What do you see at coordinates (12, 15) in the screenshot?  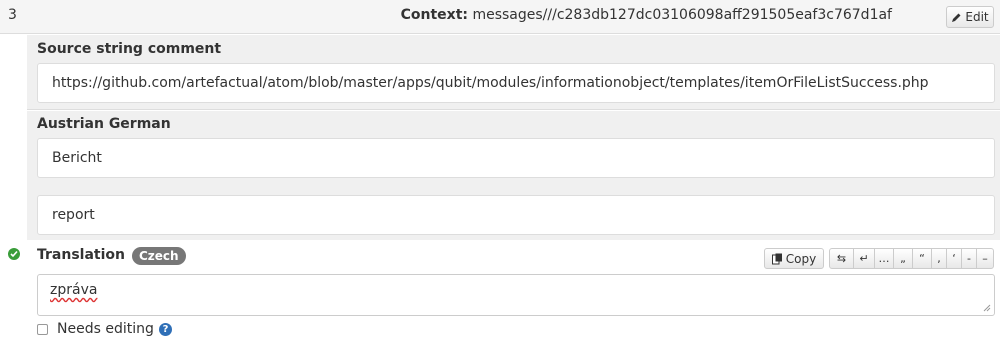 I see `row-number: 3` at bounding box center [12, 15].